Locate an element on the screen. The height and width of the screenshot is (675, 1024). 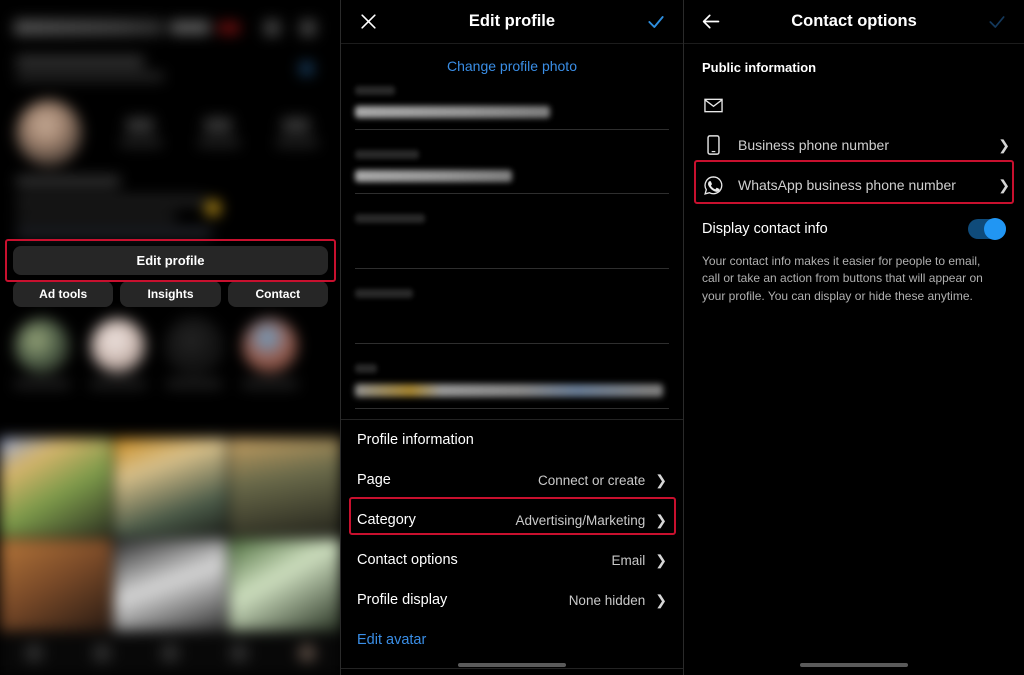
toggle-label: Display contact info is located at coordinates (765, 229).